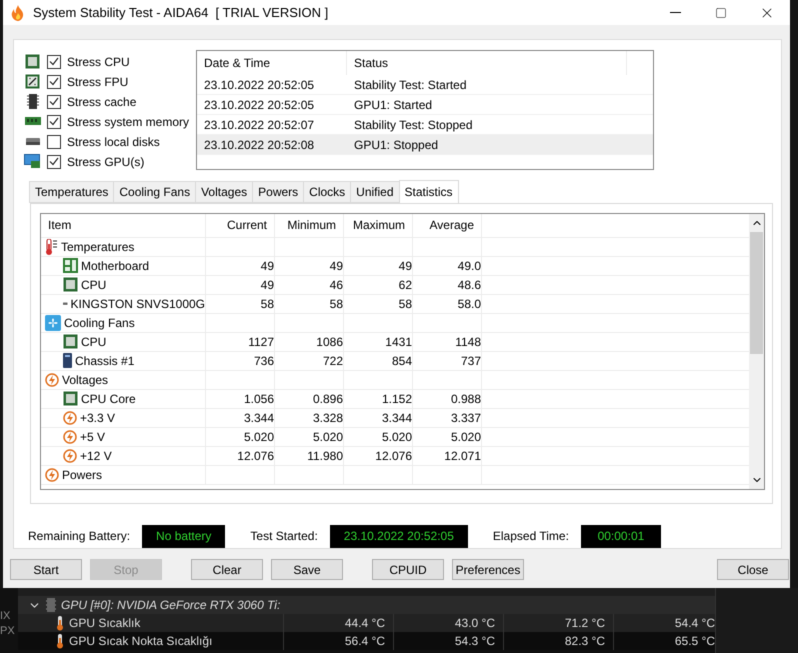  What do you see at coordinates (378, 342) in the screenshot?
I see `table-cell: 1431` at bounding box center [378, 342].